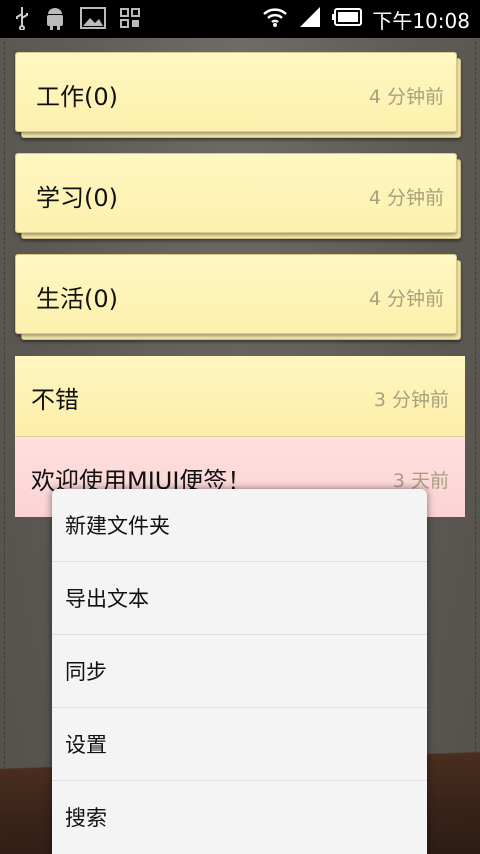  Describe the element at coordinates (240, 19) in the screenshot. I see `status-bar: 下午10:08` at that location.